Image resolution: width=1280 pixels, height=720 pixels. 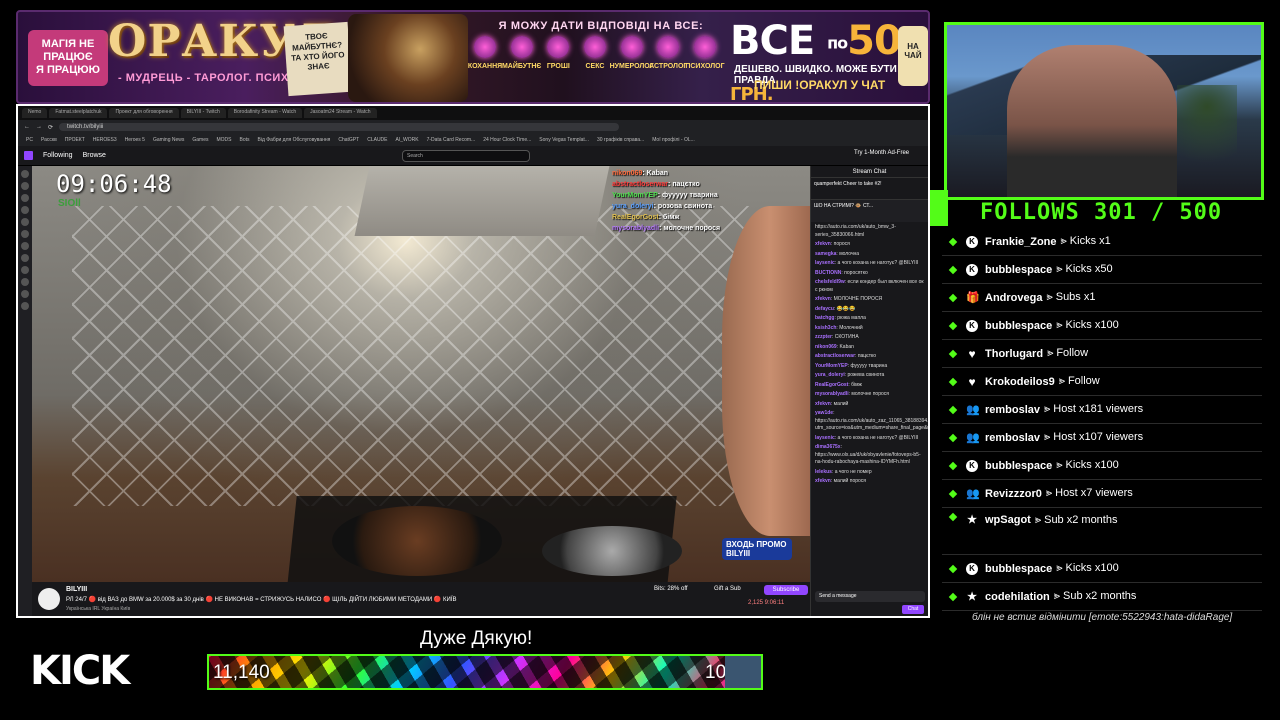 I want to click on browser-tab: Nemo, so click(x=35, y=113).